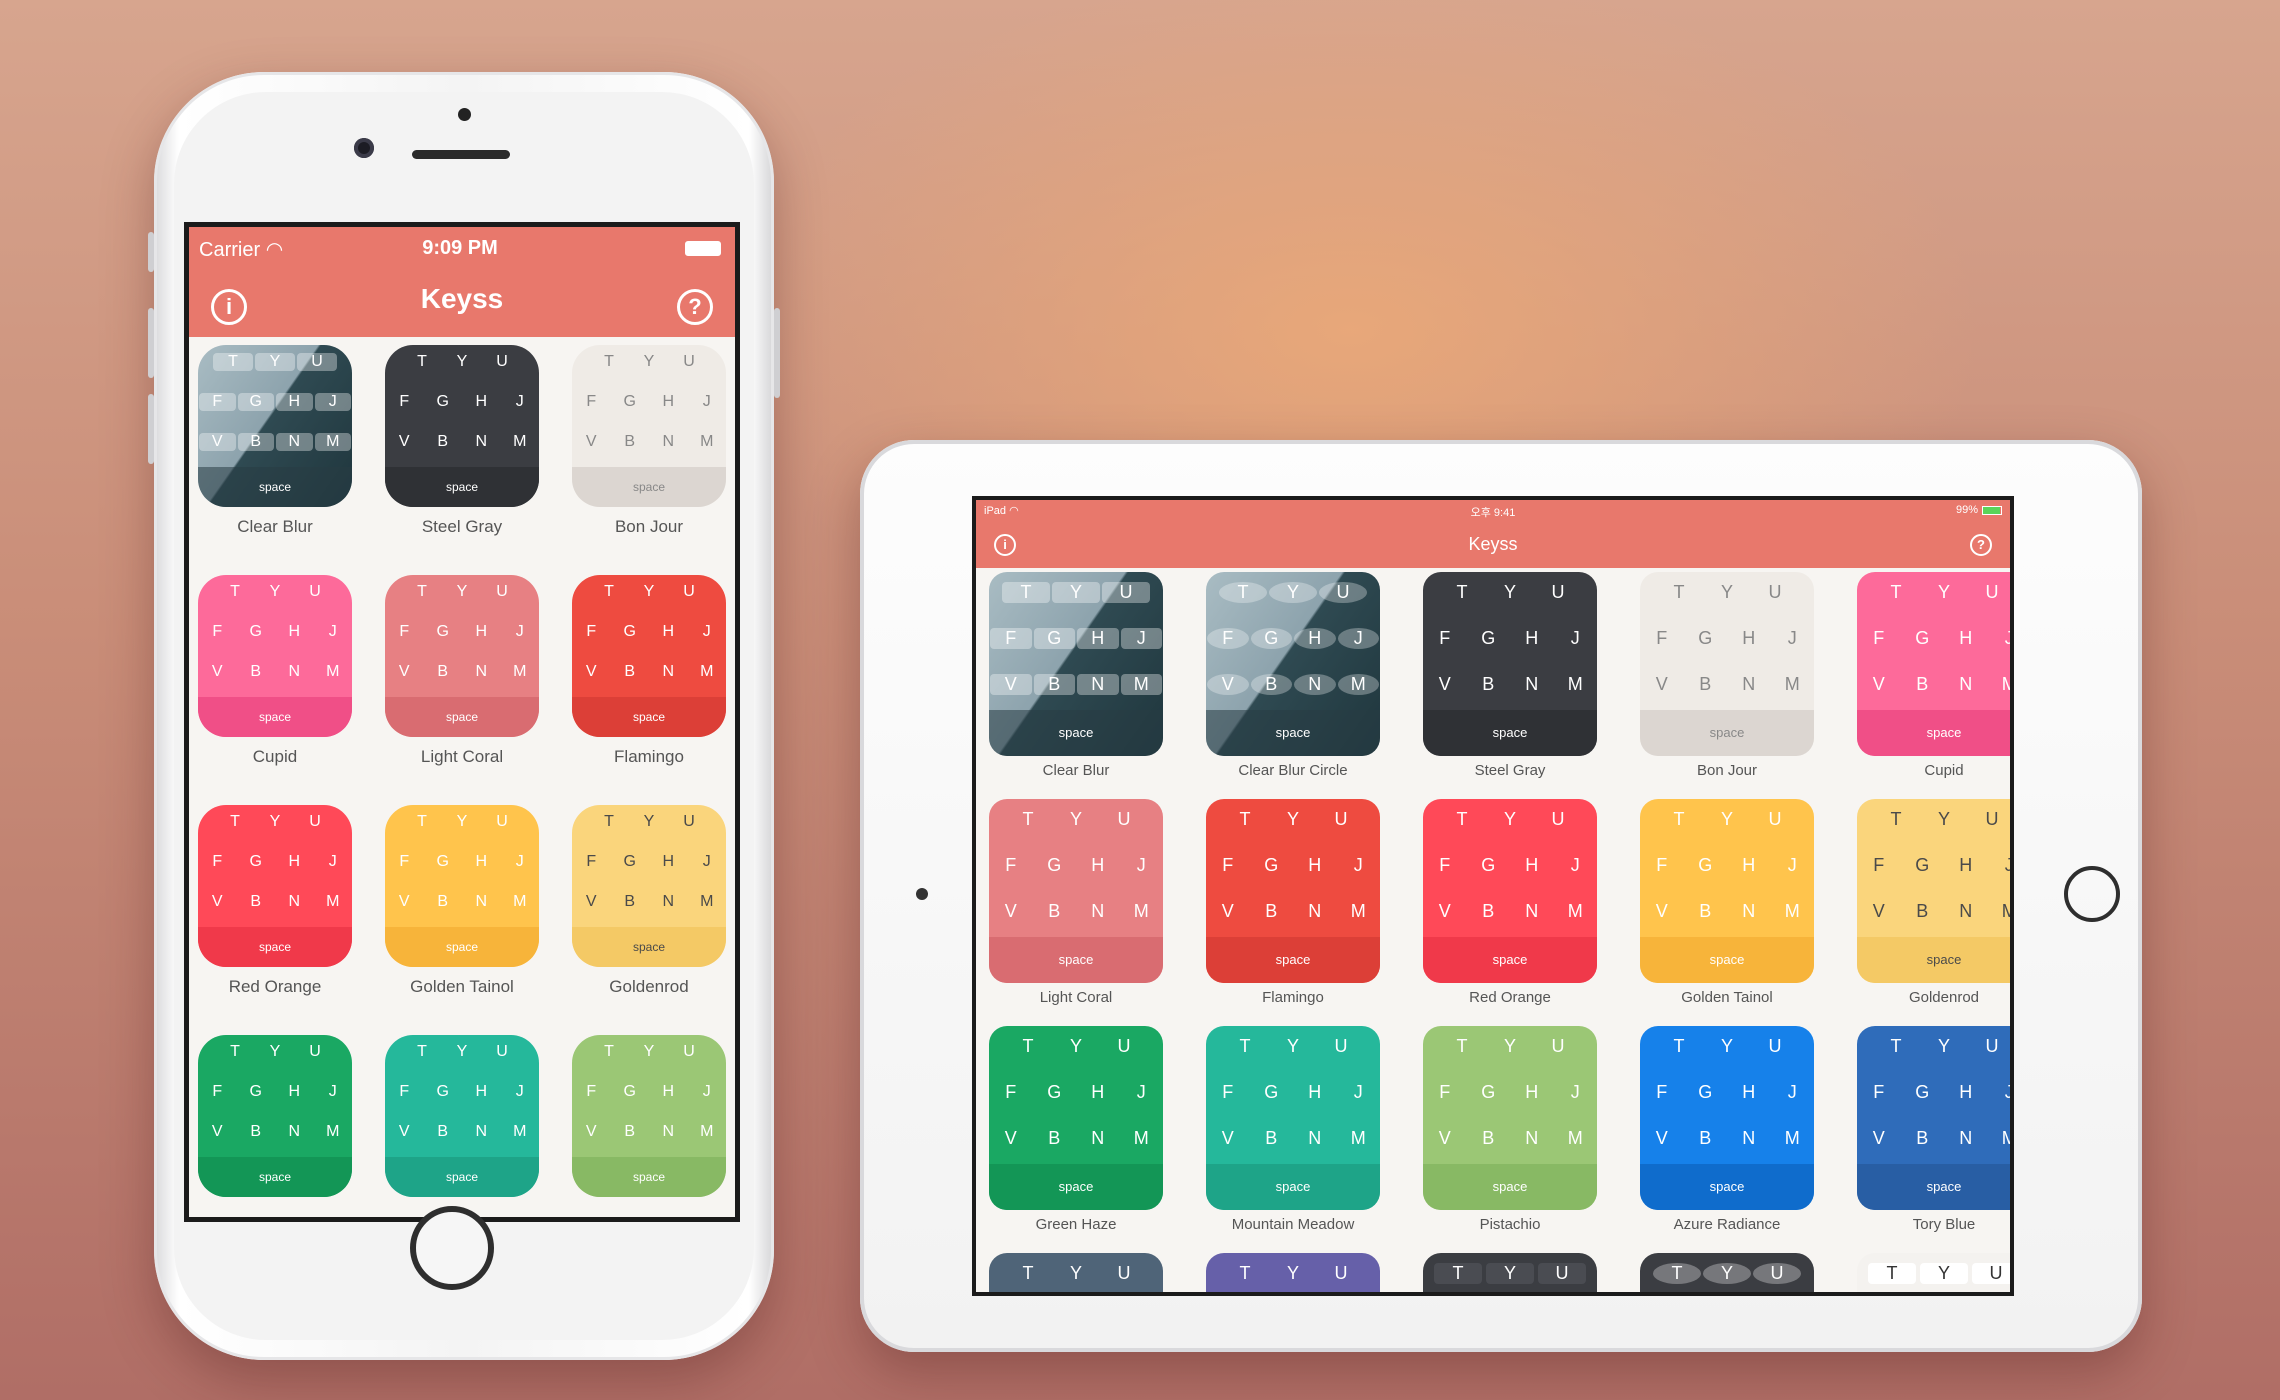 The height and width of the screenshot is (1400, 2280). Describe the element at coordinates (1493, 513) in the screenshot. I see `status-time: 오후 9:41` at that location.